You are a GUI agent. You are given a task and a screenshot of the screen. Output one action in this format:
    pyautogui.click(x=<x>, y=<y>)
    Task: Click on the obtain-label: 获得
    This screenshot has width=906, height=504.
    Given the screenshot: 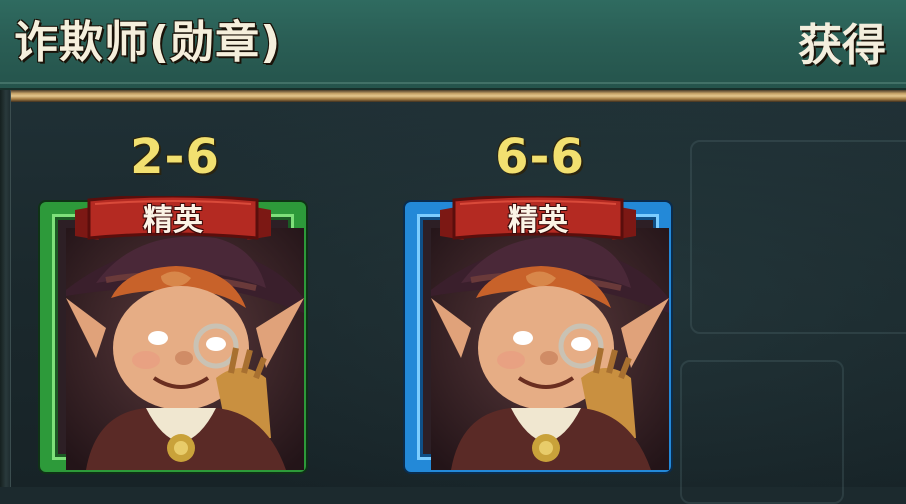 What is the action you would take?
    pyautogui.click(x=842, y=45)
    